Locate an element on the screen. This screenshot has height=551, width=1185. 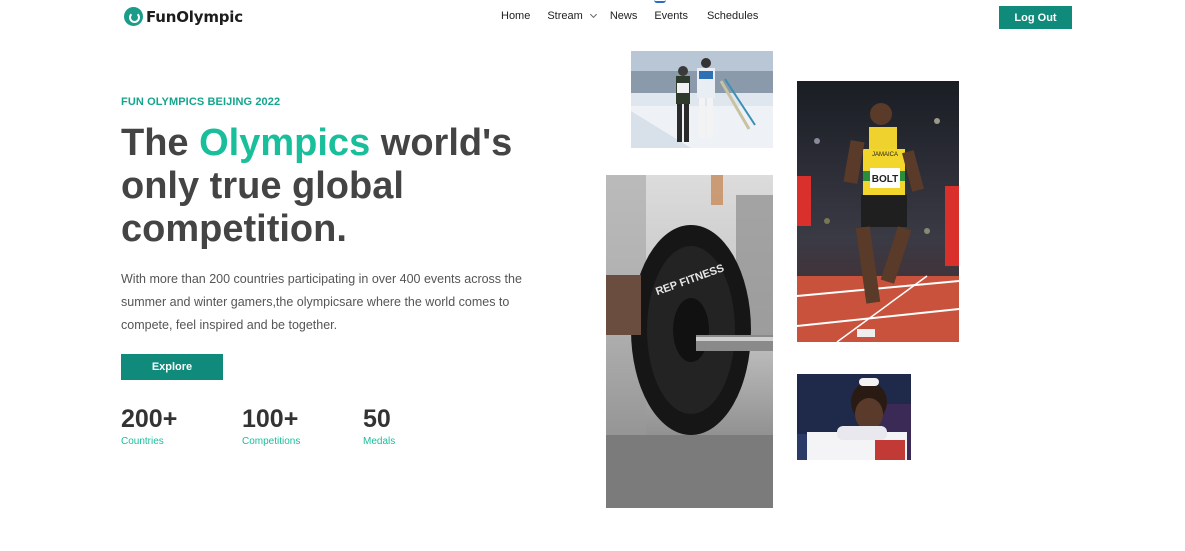
photo-gymnast is located at coordinates (854, 417).